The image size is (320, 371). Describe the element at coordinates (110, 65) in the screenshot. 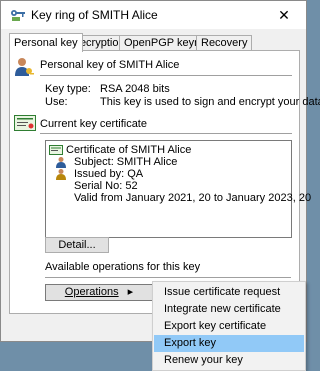

I see `personal-key-heading: Personal key of SMITH Alice` at that location.